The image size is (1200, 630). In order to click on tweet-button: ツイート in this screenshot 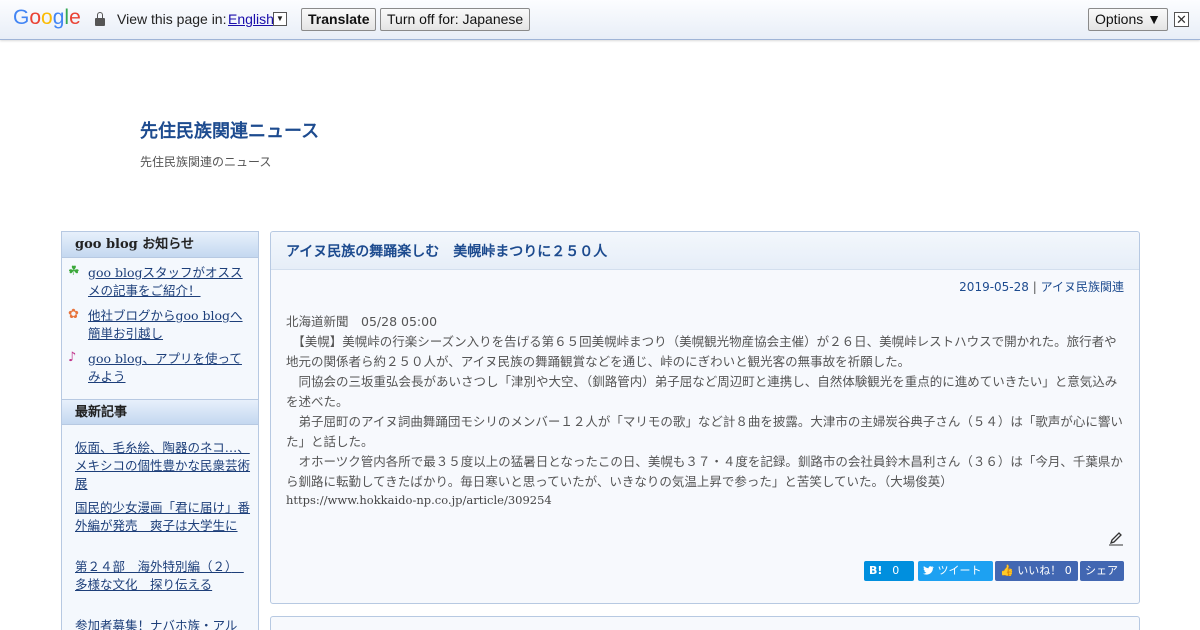, I will do `click(955, 571)`.